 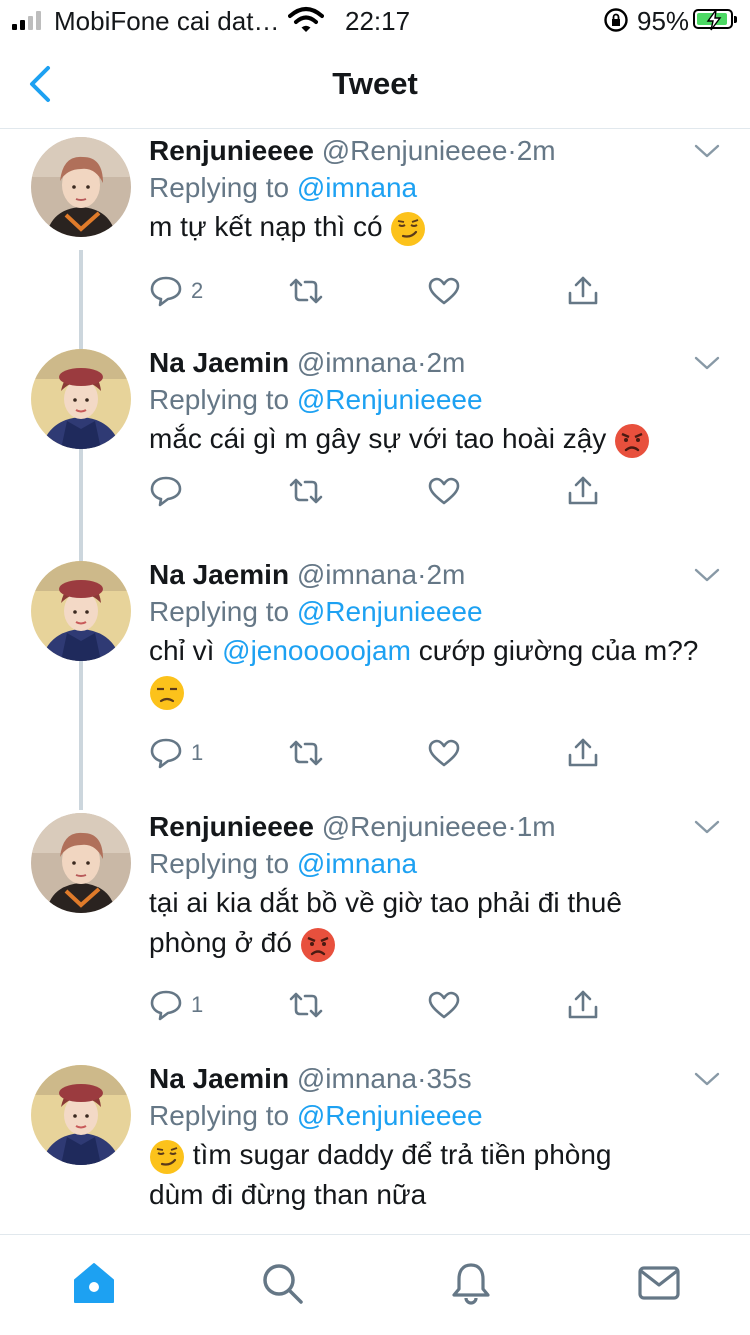 I want to click on tweet-actions: 2, so click(x=379, y=291).